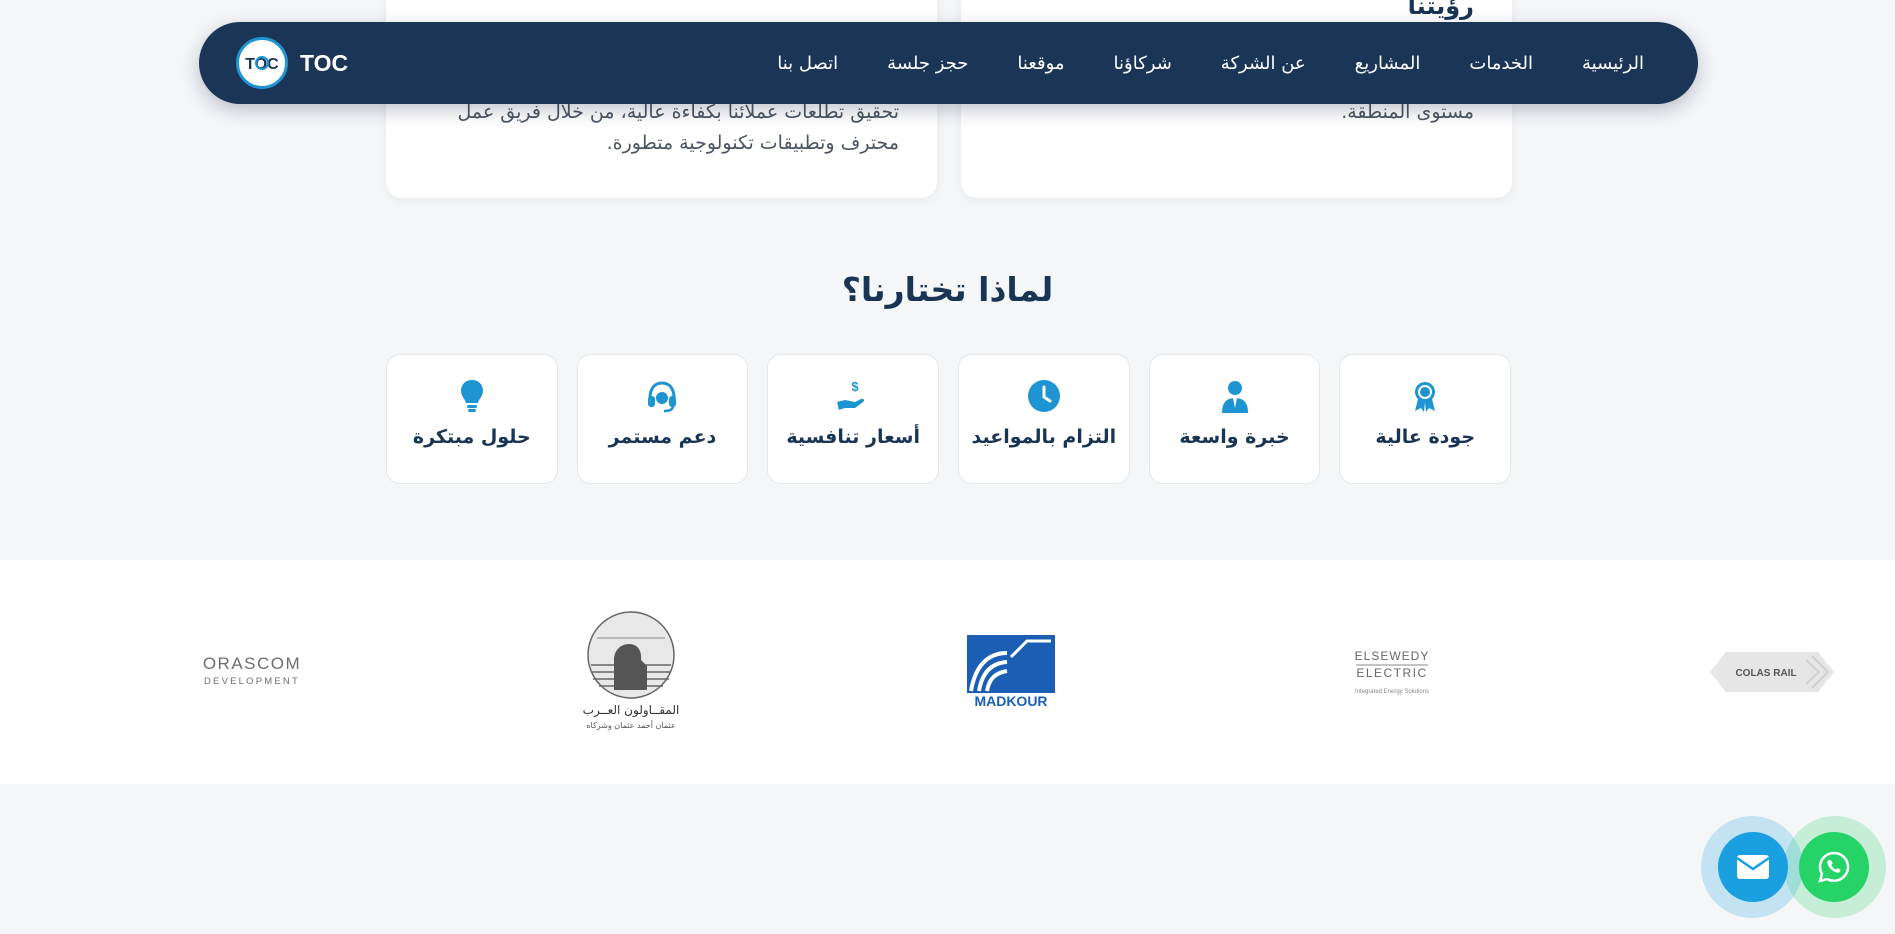  Describe the element at coordinates (252, 681) in the screenshot. I see `svg-text: DEVELOPMENT` at that location.